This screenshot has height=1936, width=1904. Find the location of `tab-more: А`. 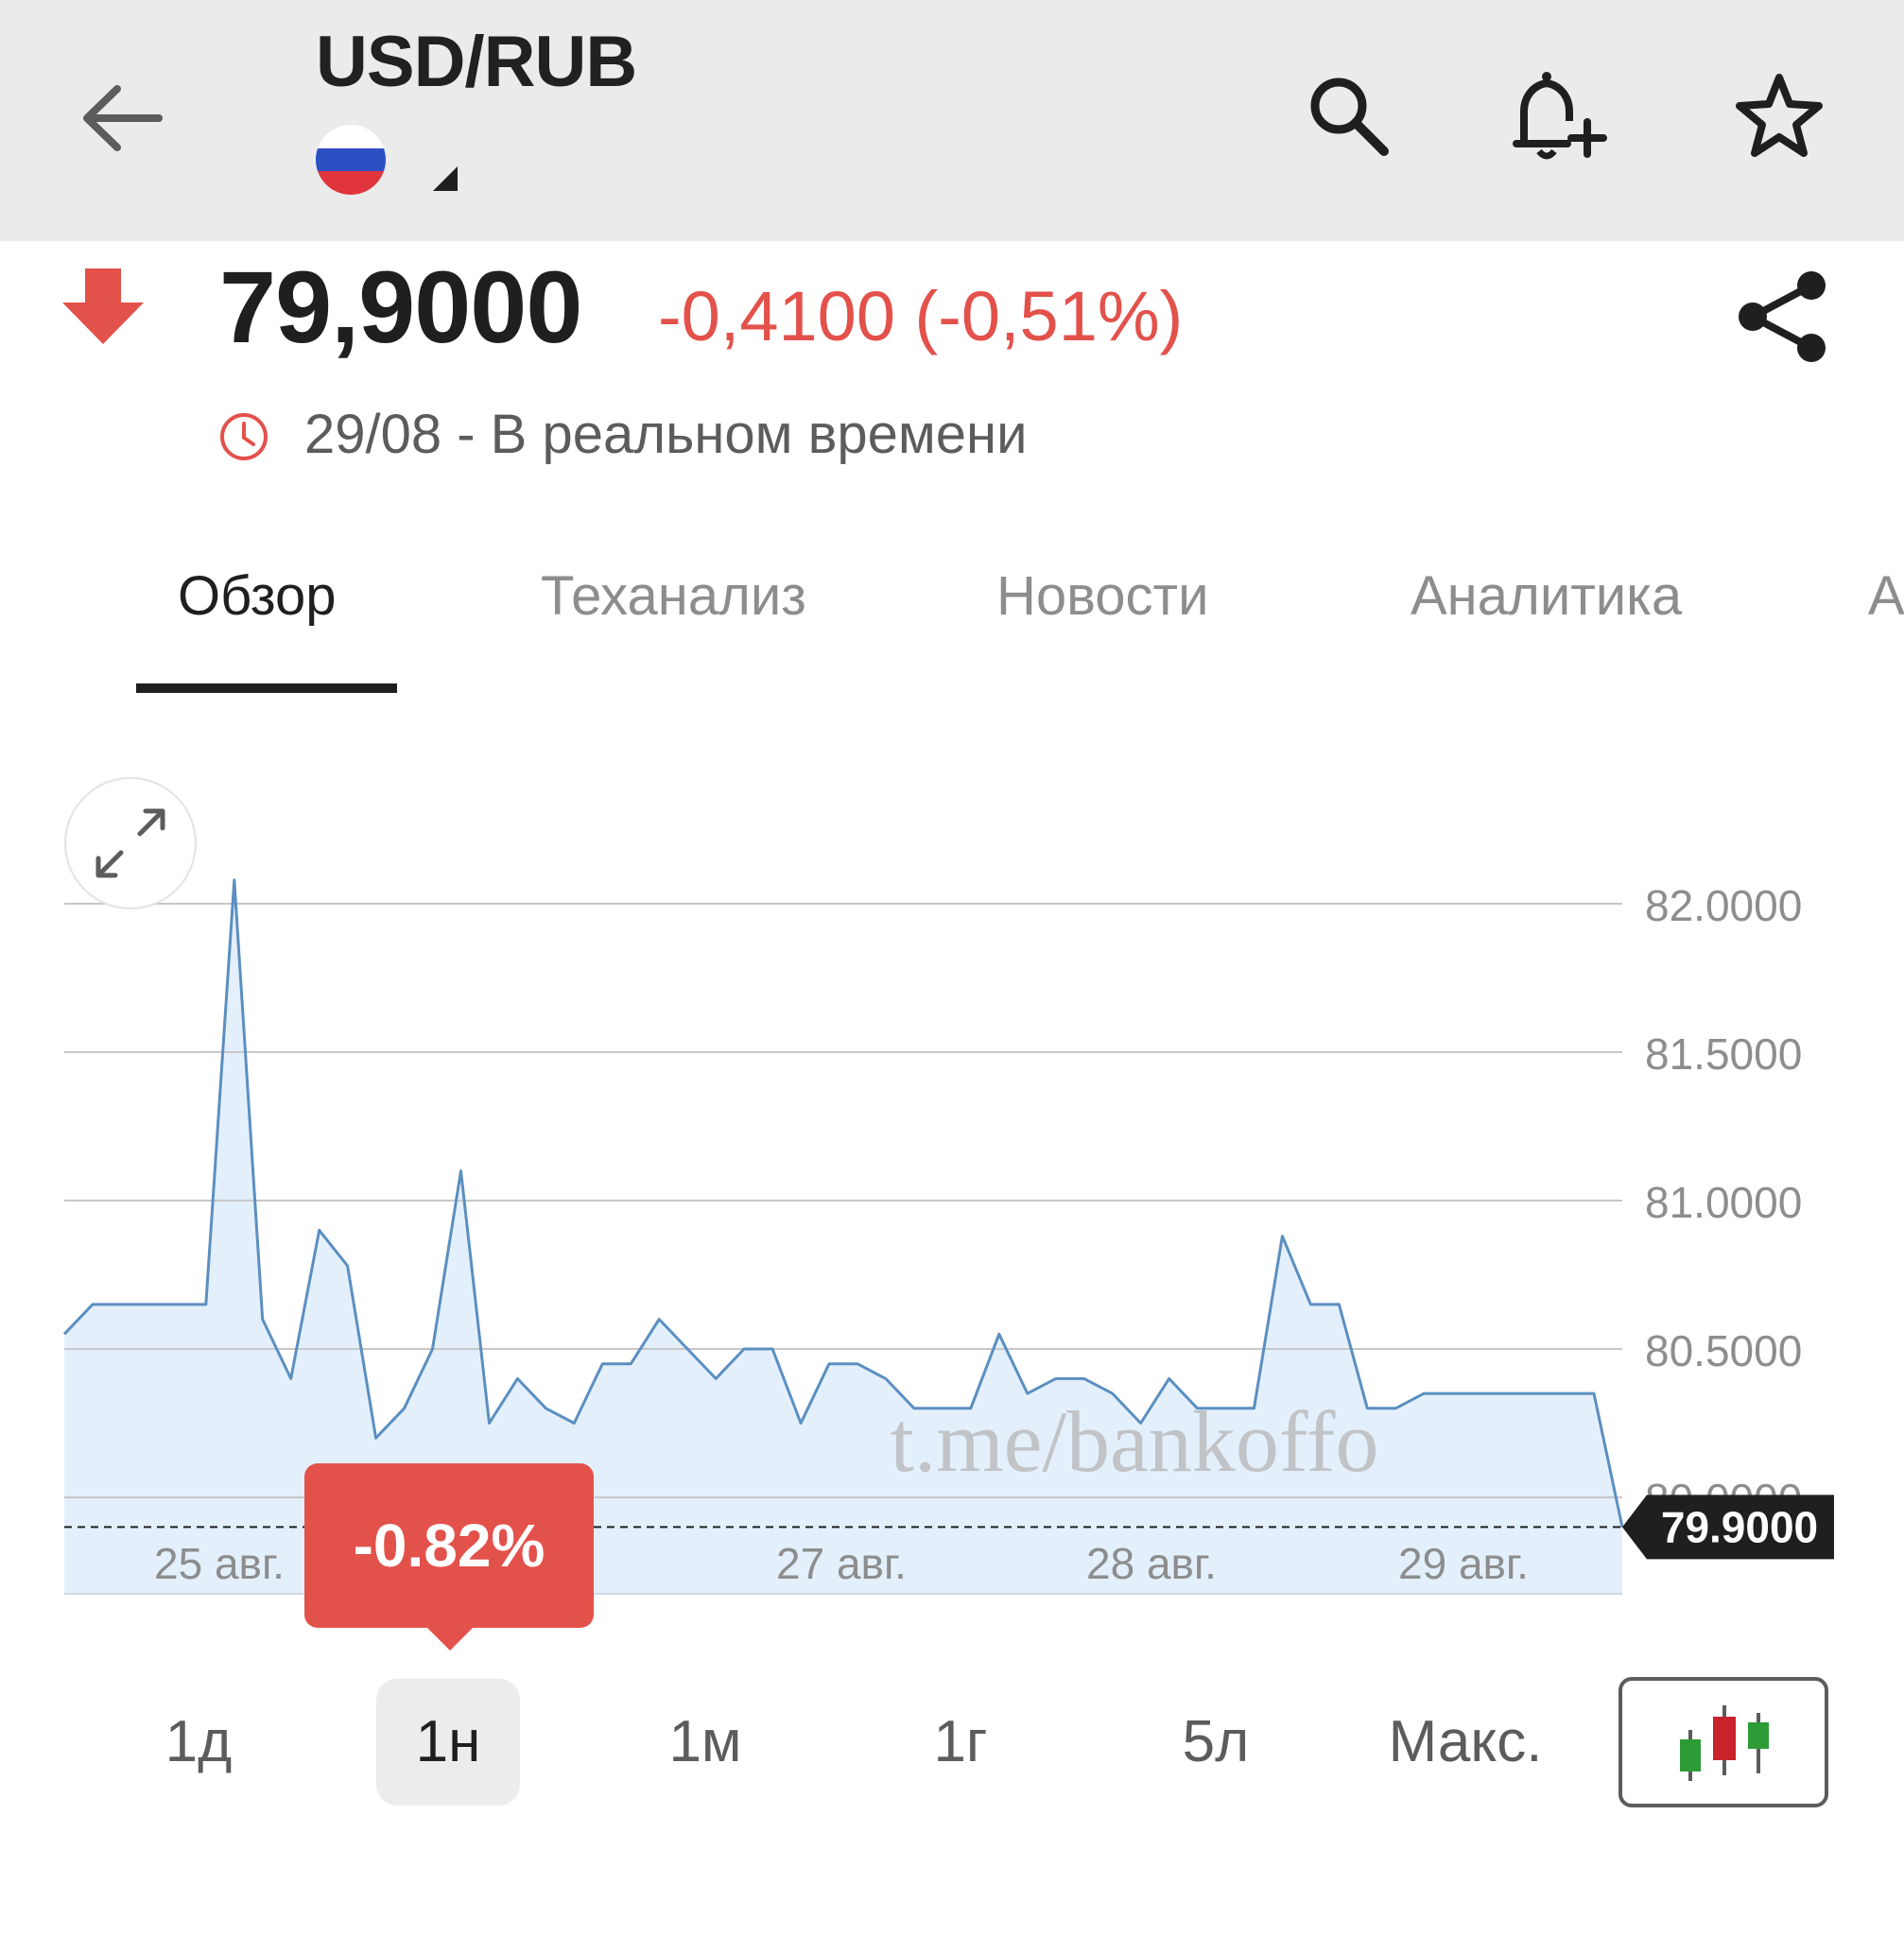

tab-more: А is located at coordinates (1886, 596).